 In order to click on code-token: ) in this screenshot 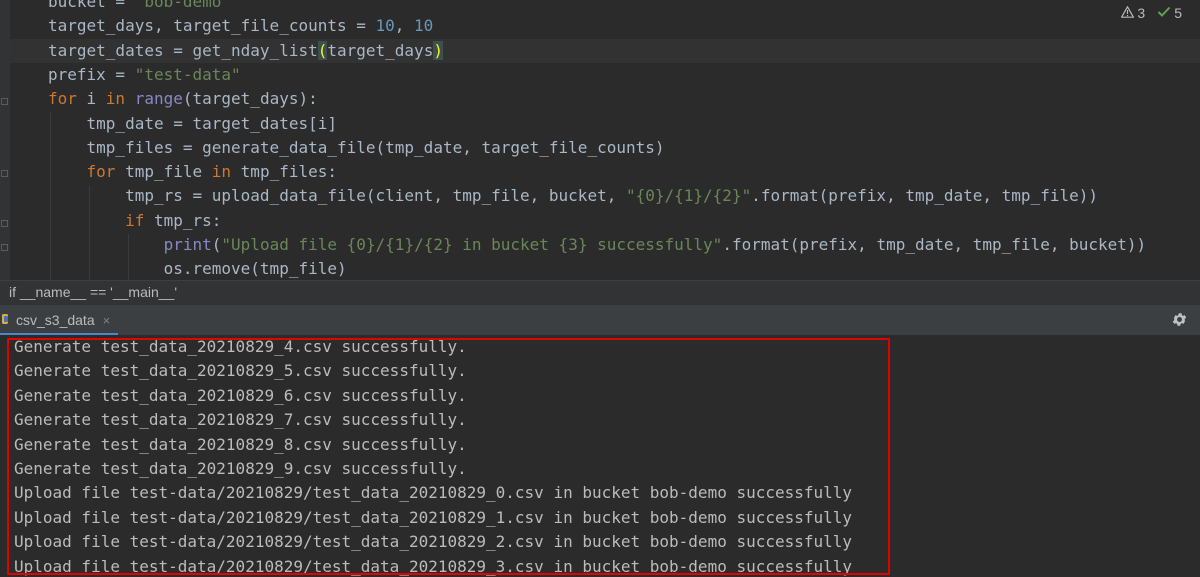, I will do `click(438, 50)`.